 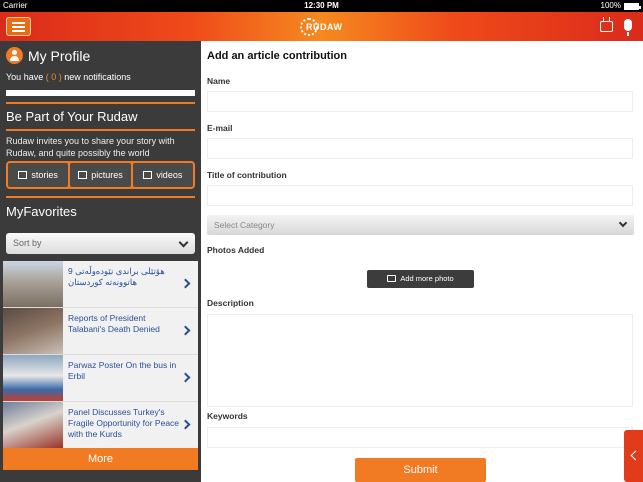 I want to click on media-type-group: stories pictures videos, so click(x=100, y=175).